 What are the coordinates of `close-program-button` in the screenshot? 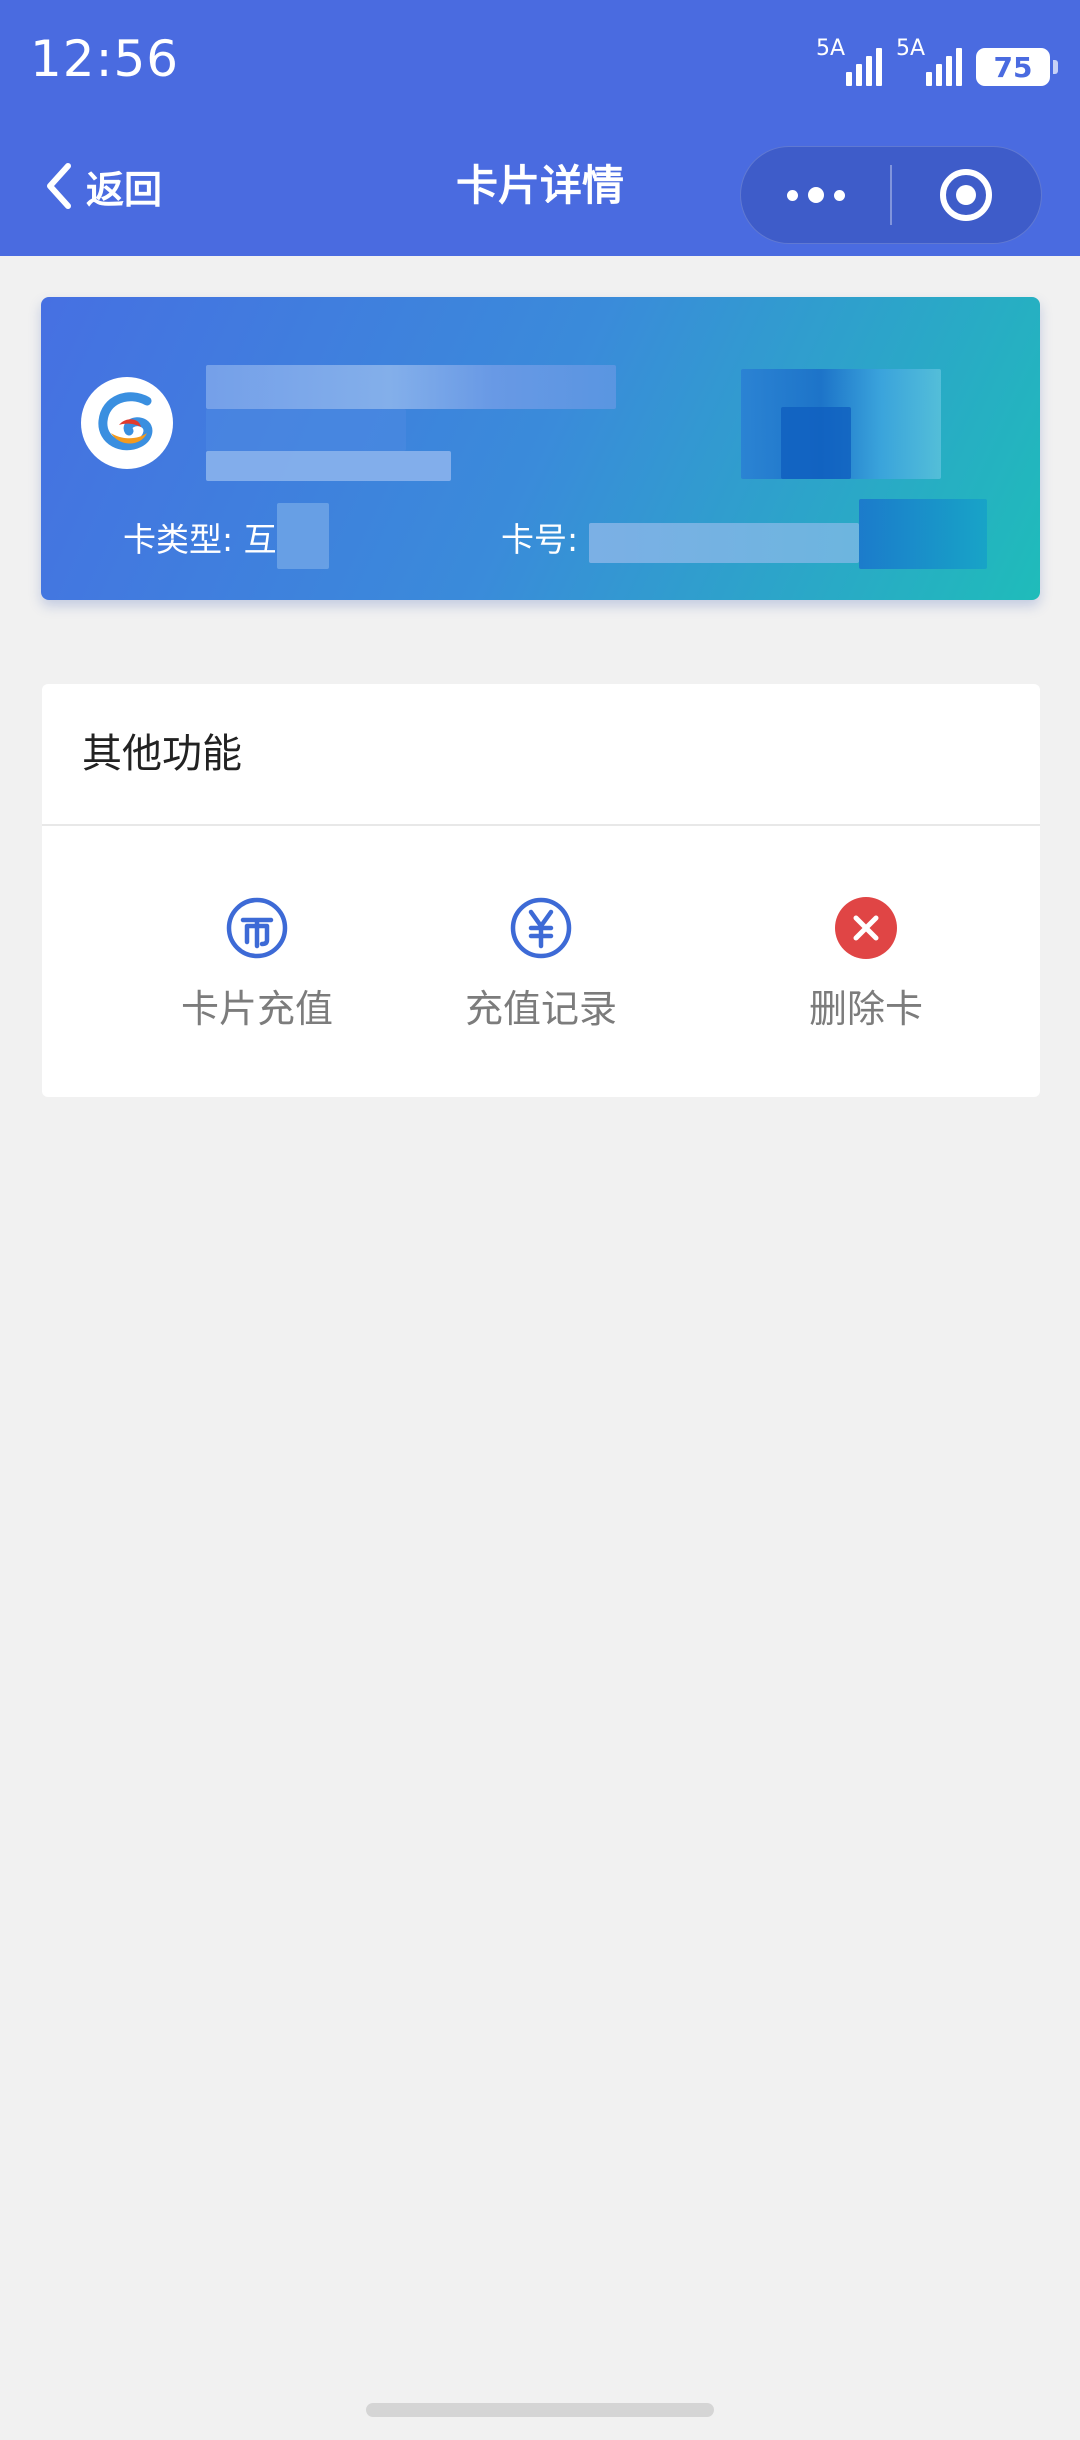 It's located at (966, 195).